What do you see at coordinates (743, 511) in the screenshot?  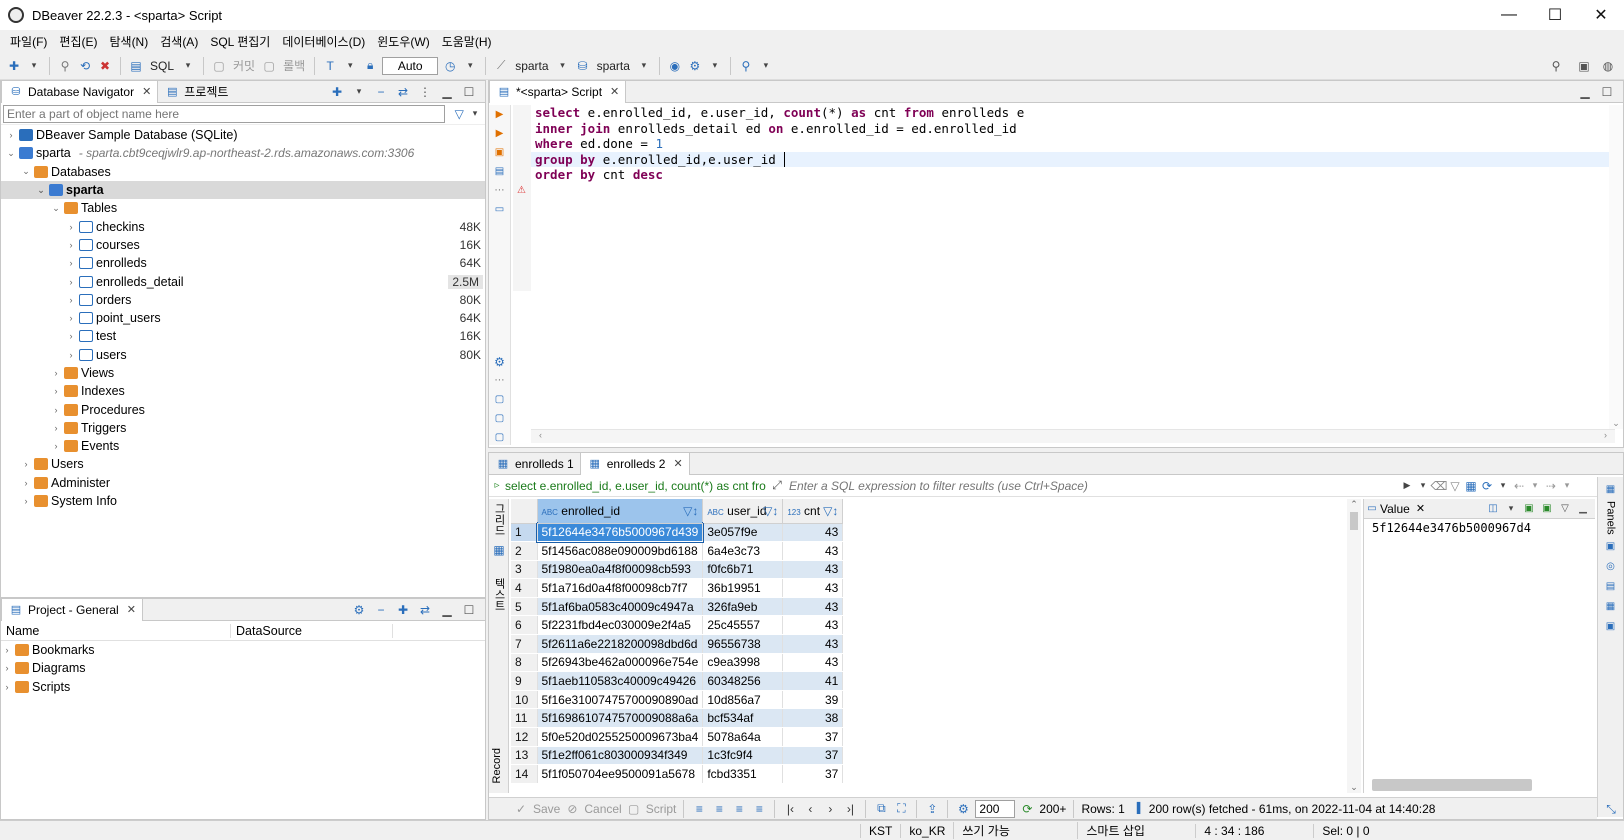 I see `column-header-user-id: ABC user_id ▽↕` at bounding box center [743, 511].